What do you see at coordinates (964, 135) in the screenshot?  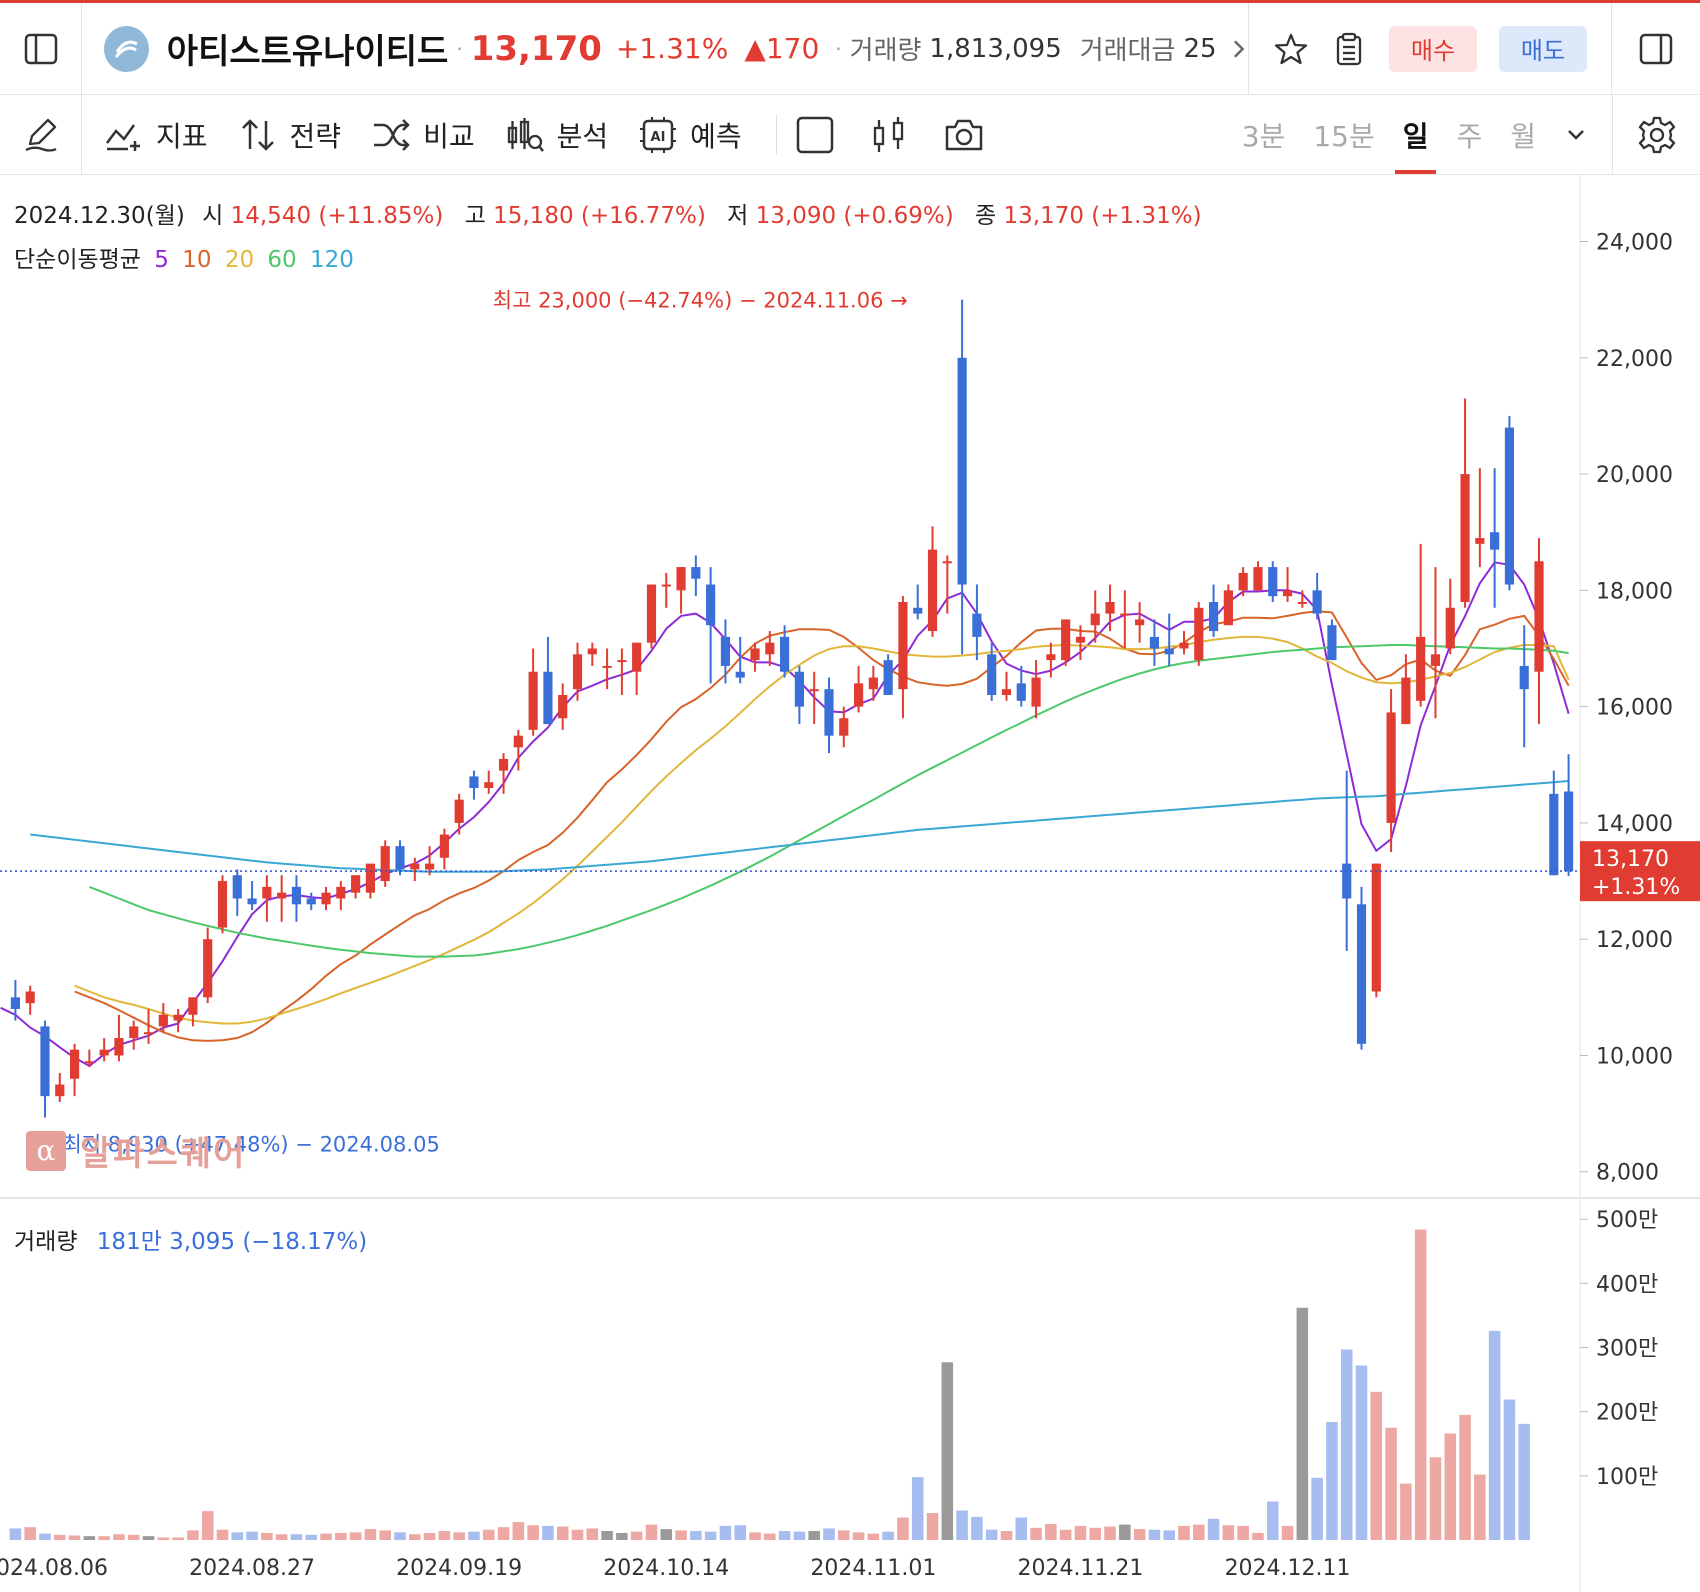 I see `screenshot-button` at bounding box center [964, 135].